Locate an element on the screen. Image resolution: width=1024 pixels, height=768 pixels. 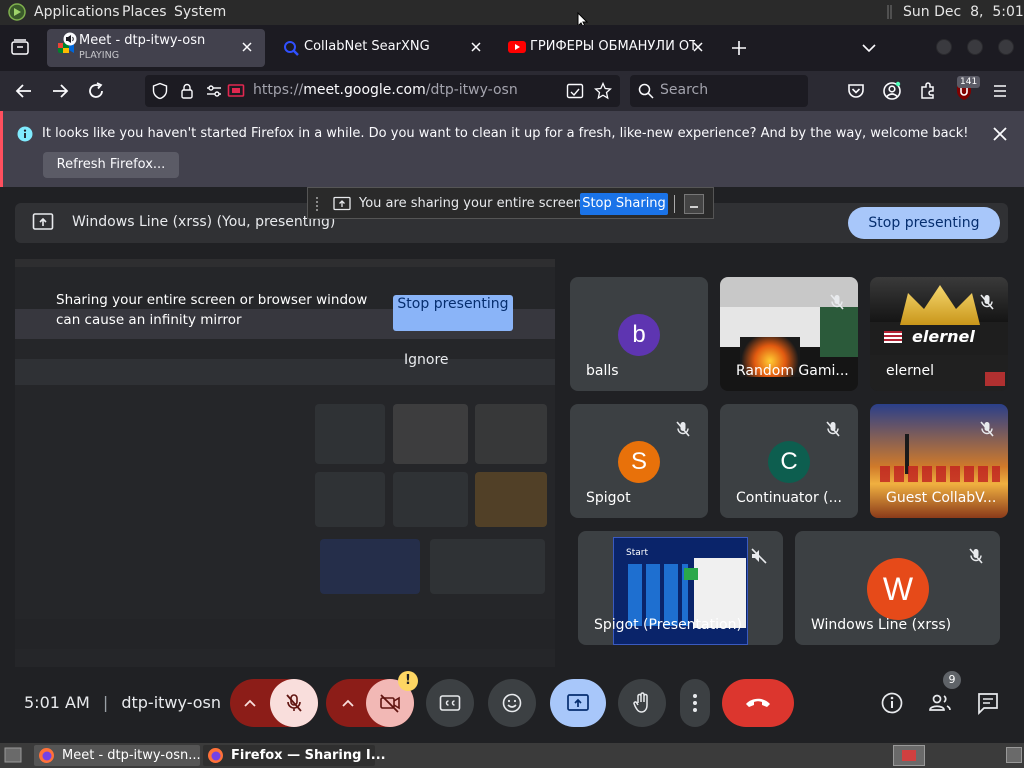
tab-overview-icon is located at coordinates (20, 47).